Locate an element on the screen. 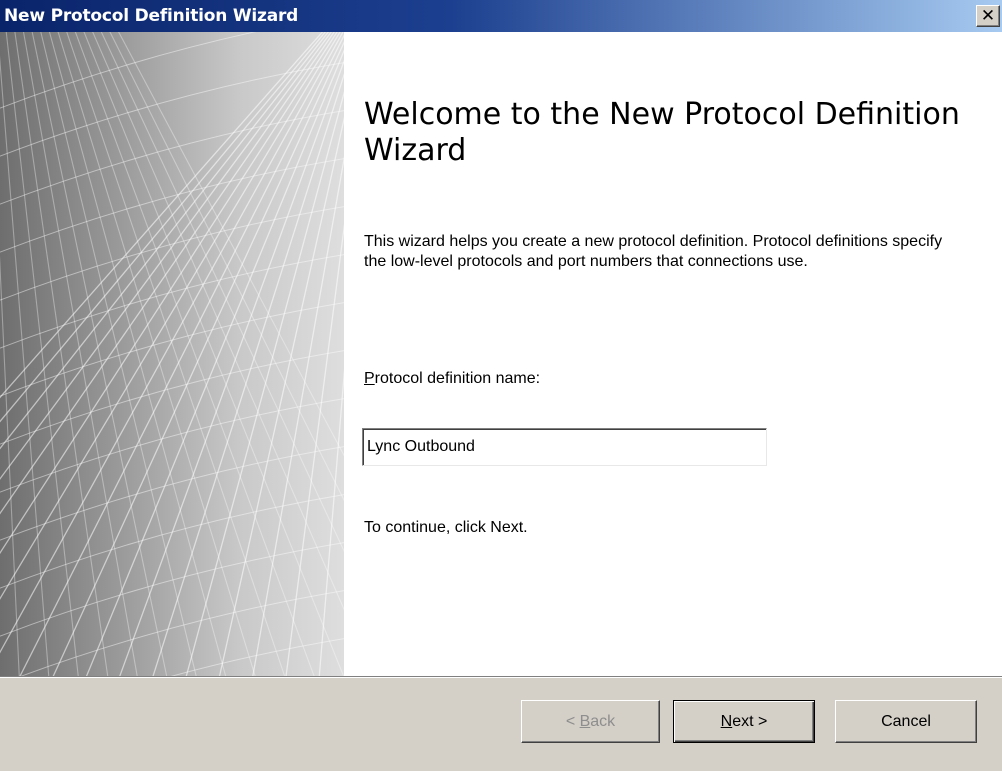 The width and height of the screenshot is (1002, 771). button-separator is located at coordinates (501, 677).